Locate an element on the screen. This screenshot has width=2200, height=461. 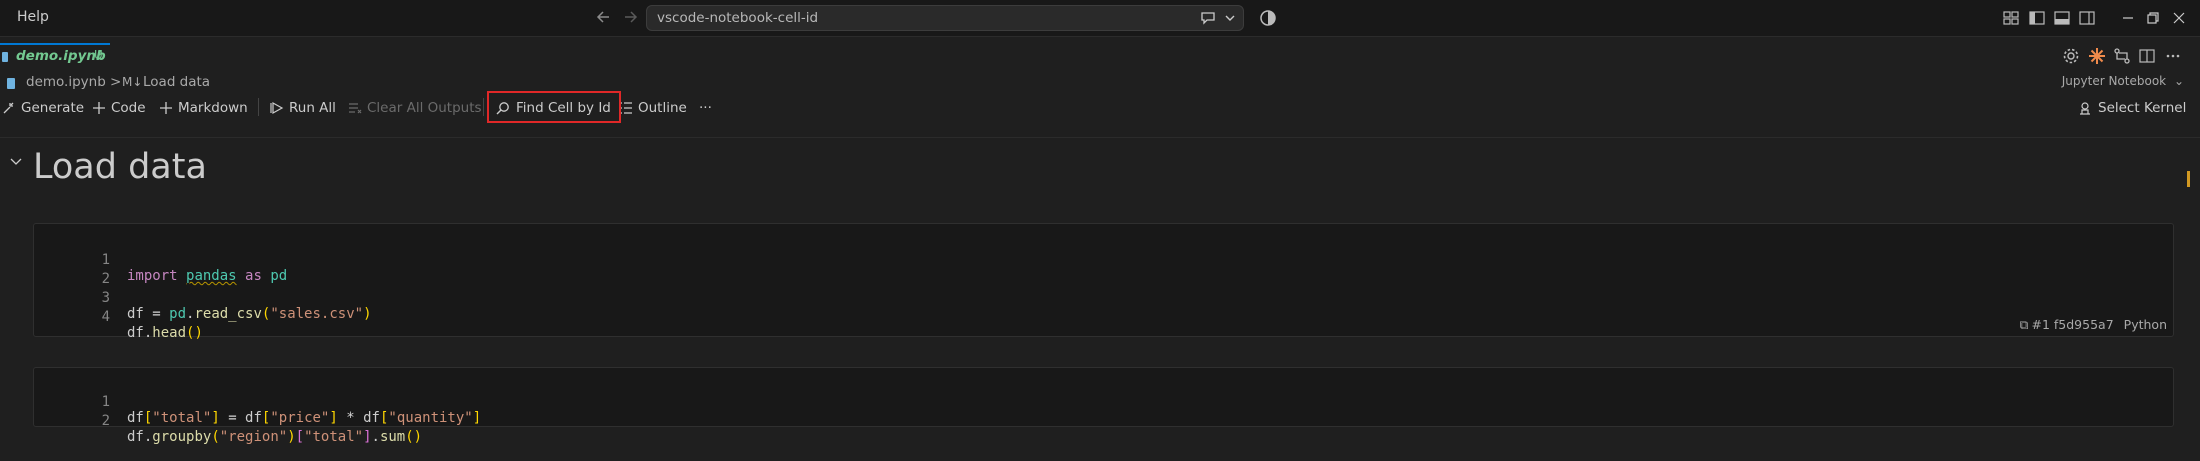
code-text: import pandas as pd is located at coordinates (207, 276).